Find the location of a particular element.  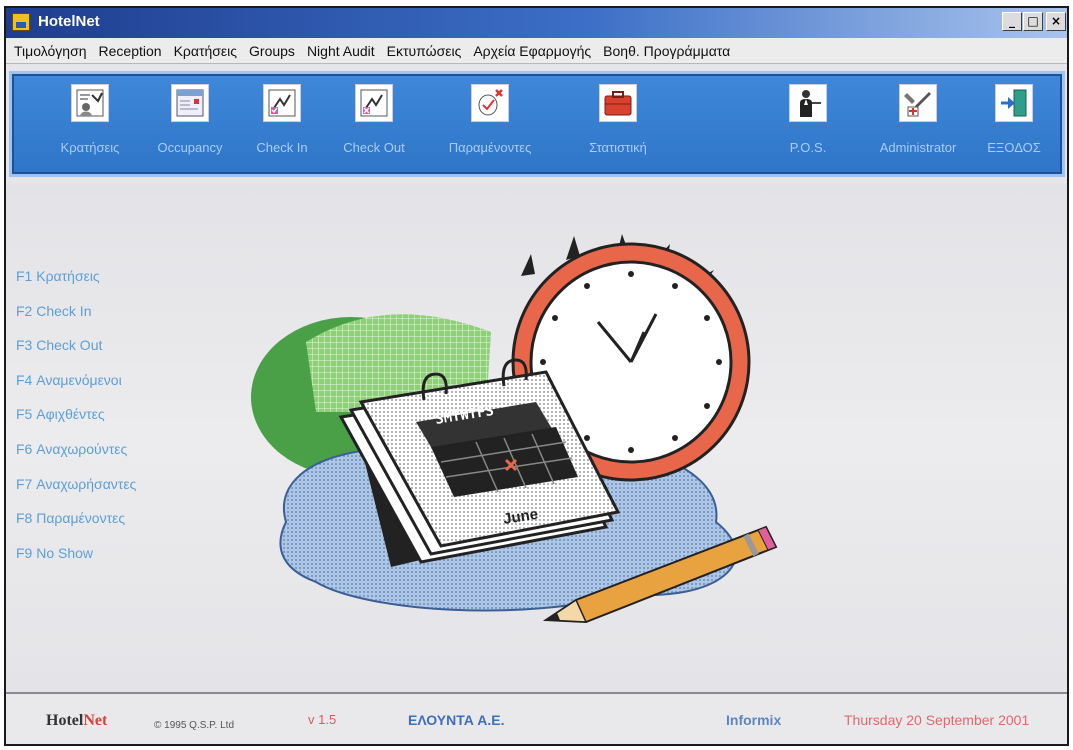

menu-reception: Reception is located at coordinates (130, 51).